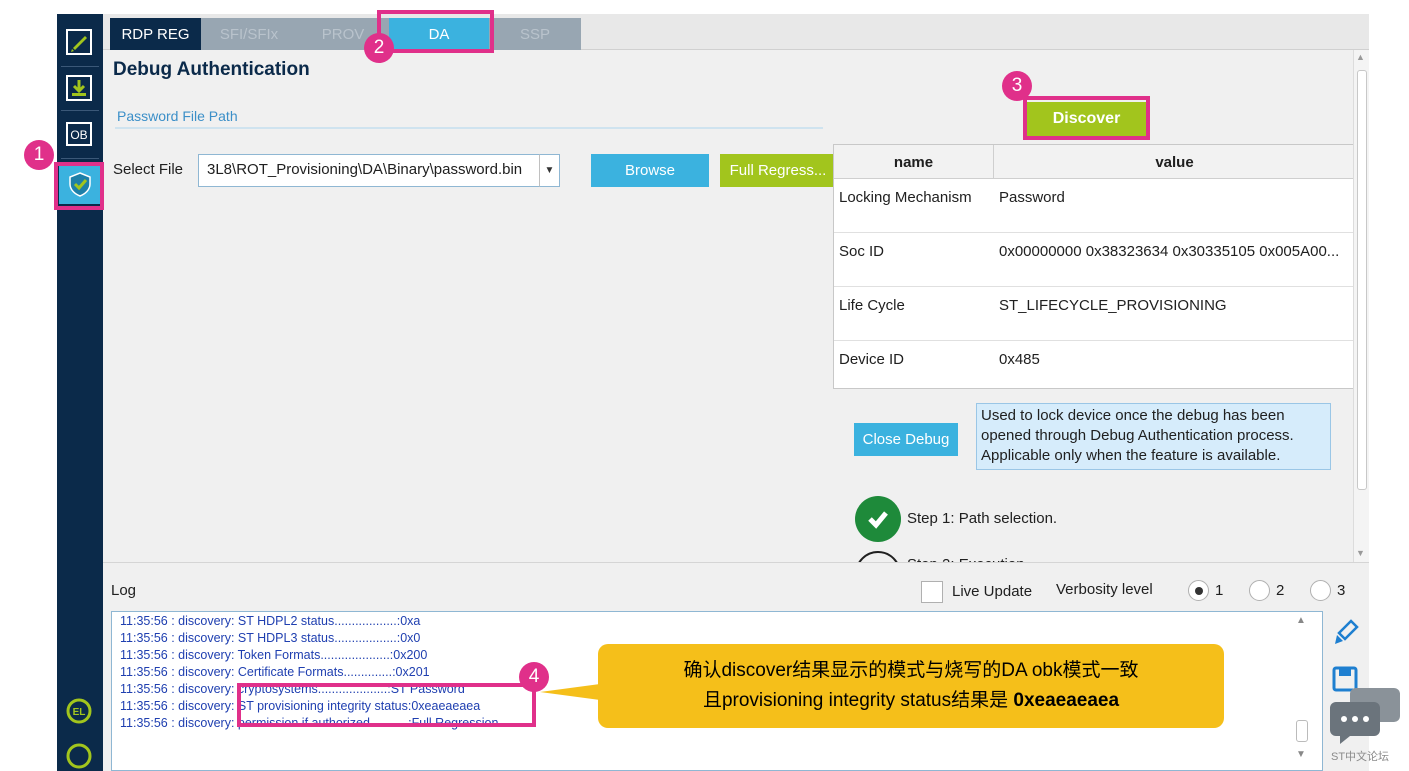  I want to click on table-cell-value: 0x485, so click(1019, 359).